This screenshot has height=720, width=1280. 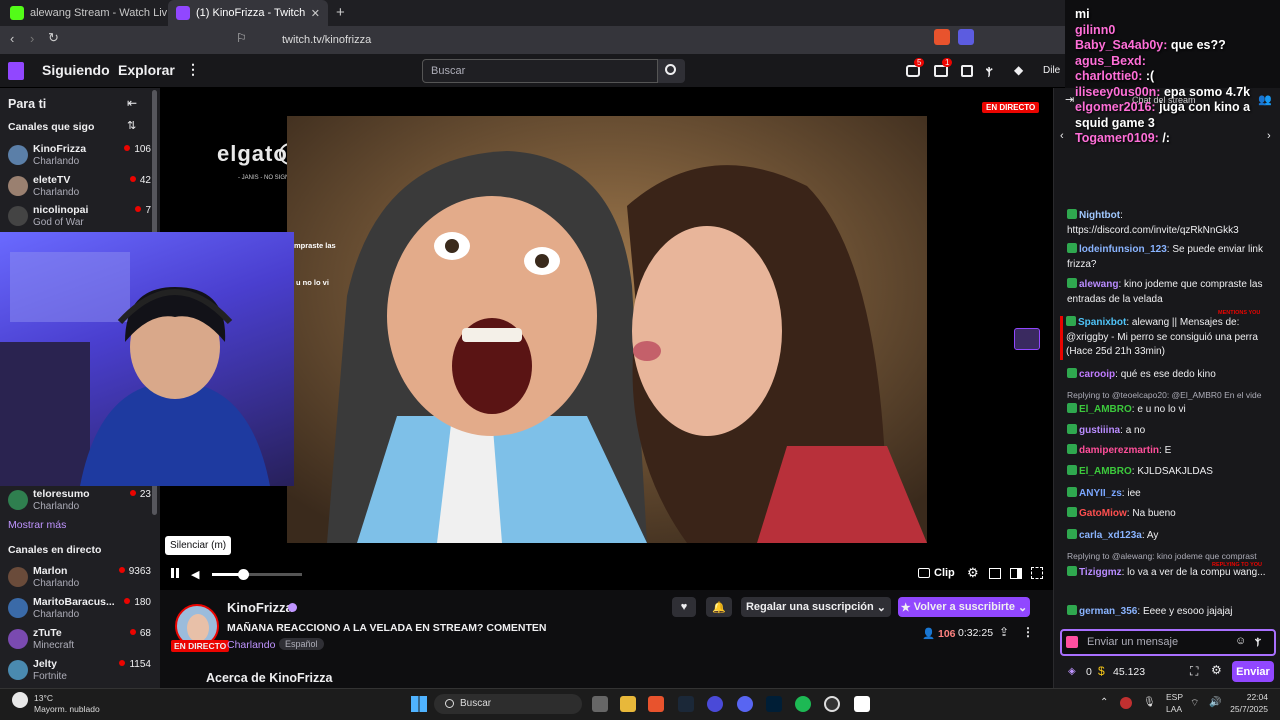 I want to click on chat-message: carooip: qué es ese dedo kino, so click(x=1172, y=375).